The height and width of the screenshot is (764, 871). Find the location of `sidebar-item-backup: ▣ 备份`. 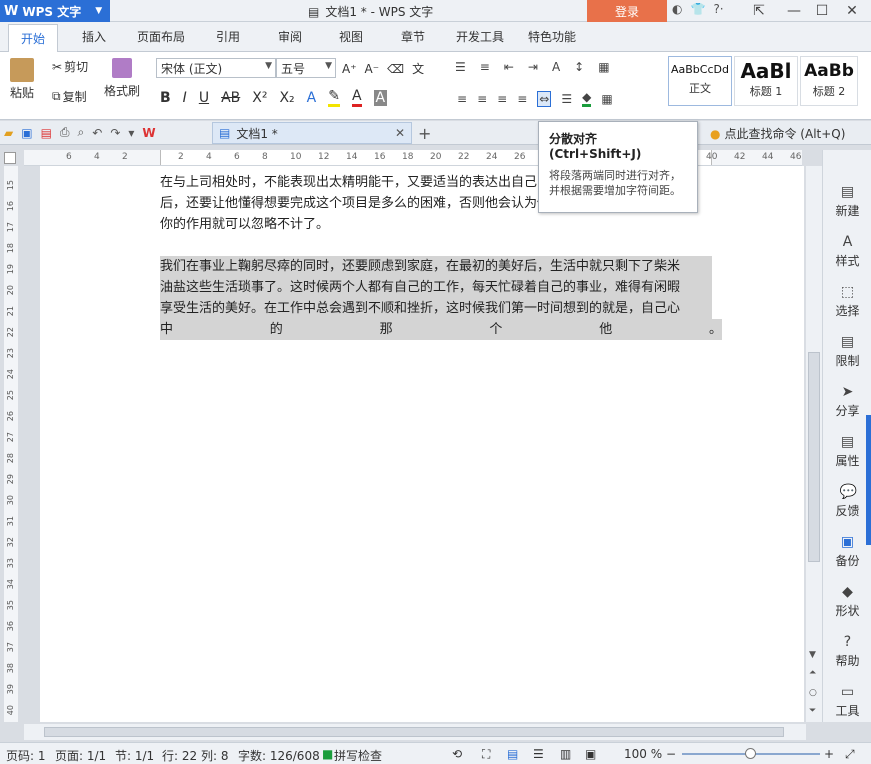

sidebar-item-backup: ▣ 备份 is located at coordinates (847, 551).